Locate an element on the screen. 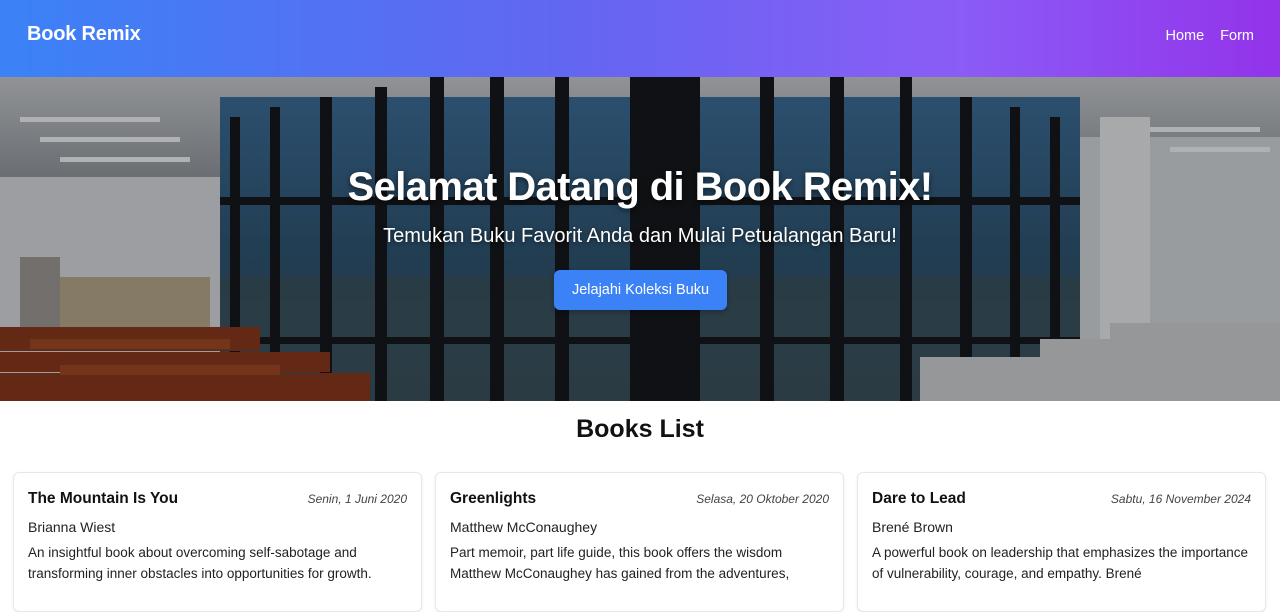 This screenshot has height=612, width=1280. brand-logo: Book Remix is located at coordinates (84, 34).